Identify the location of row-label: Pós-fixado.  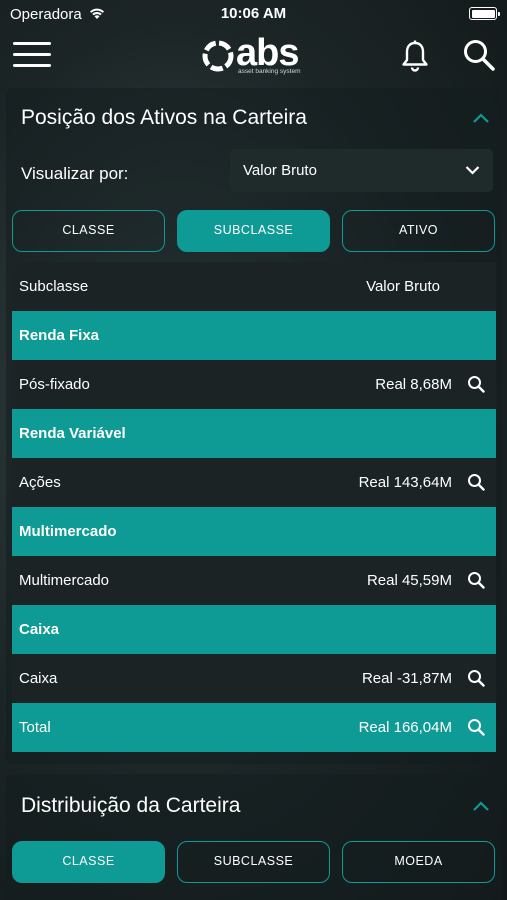
(54, 384).